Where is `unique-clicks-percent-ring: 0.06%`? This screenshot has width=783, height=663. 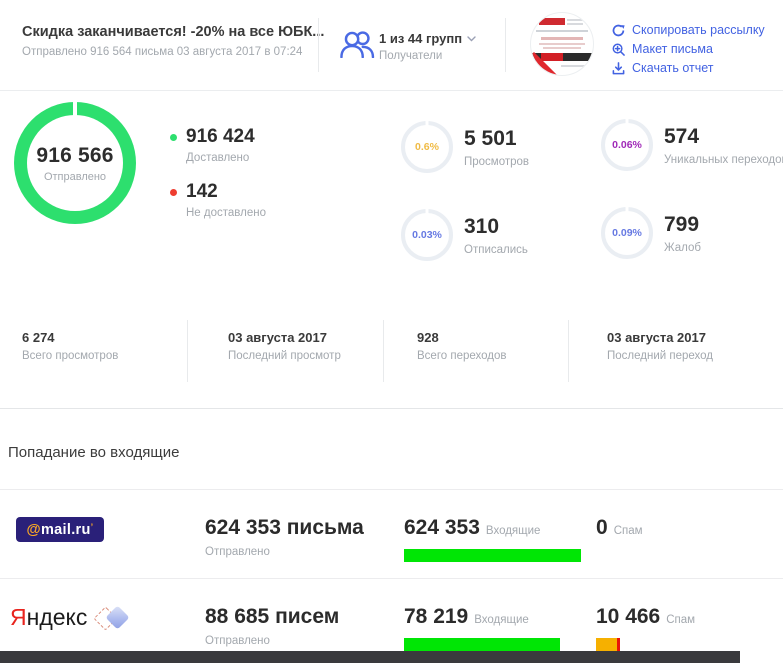
unique-clicks-percent-ring: 0.06% is located at coordinates (627, 145).